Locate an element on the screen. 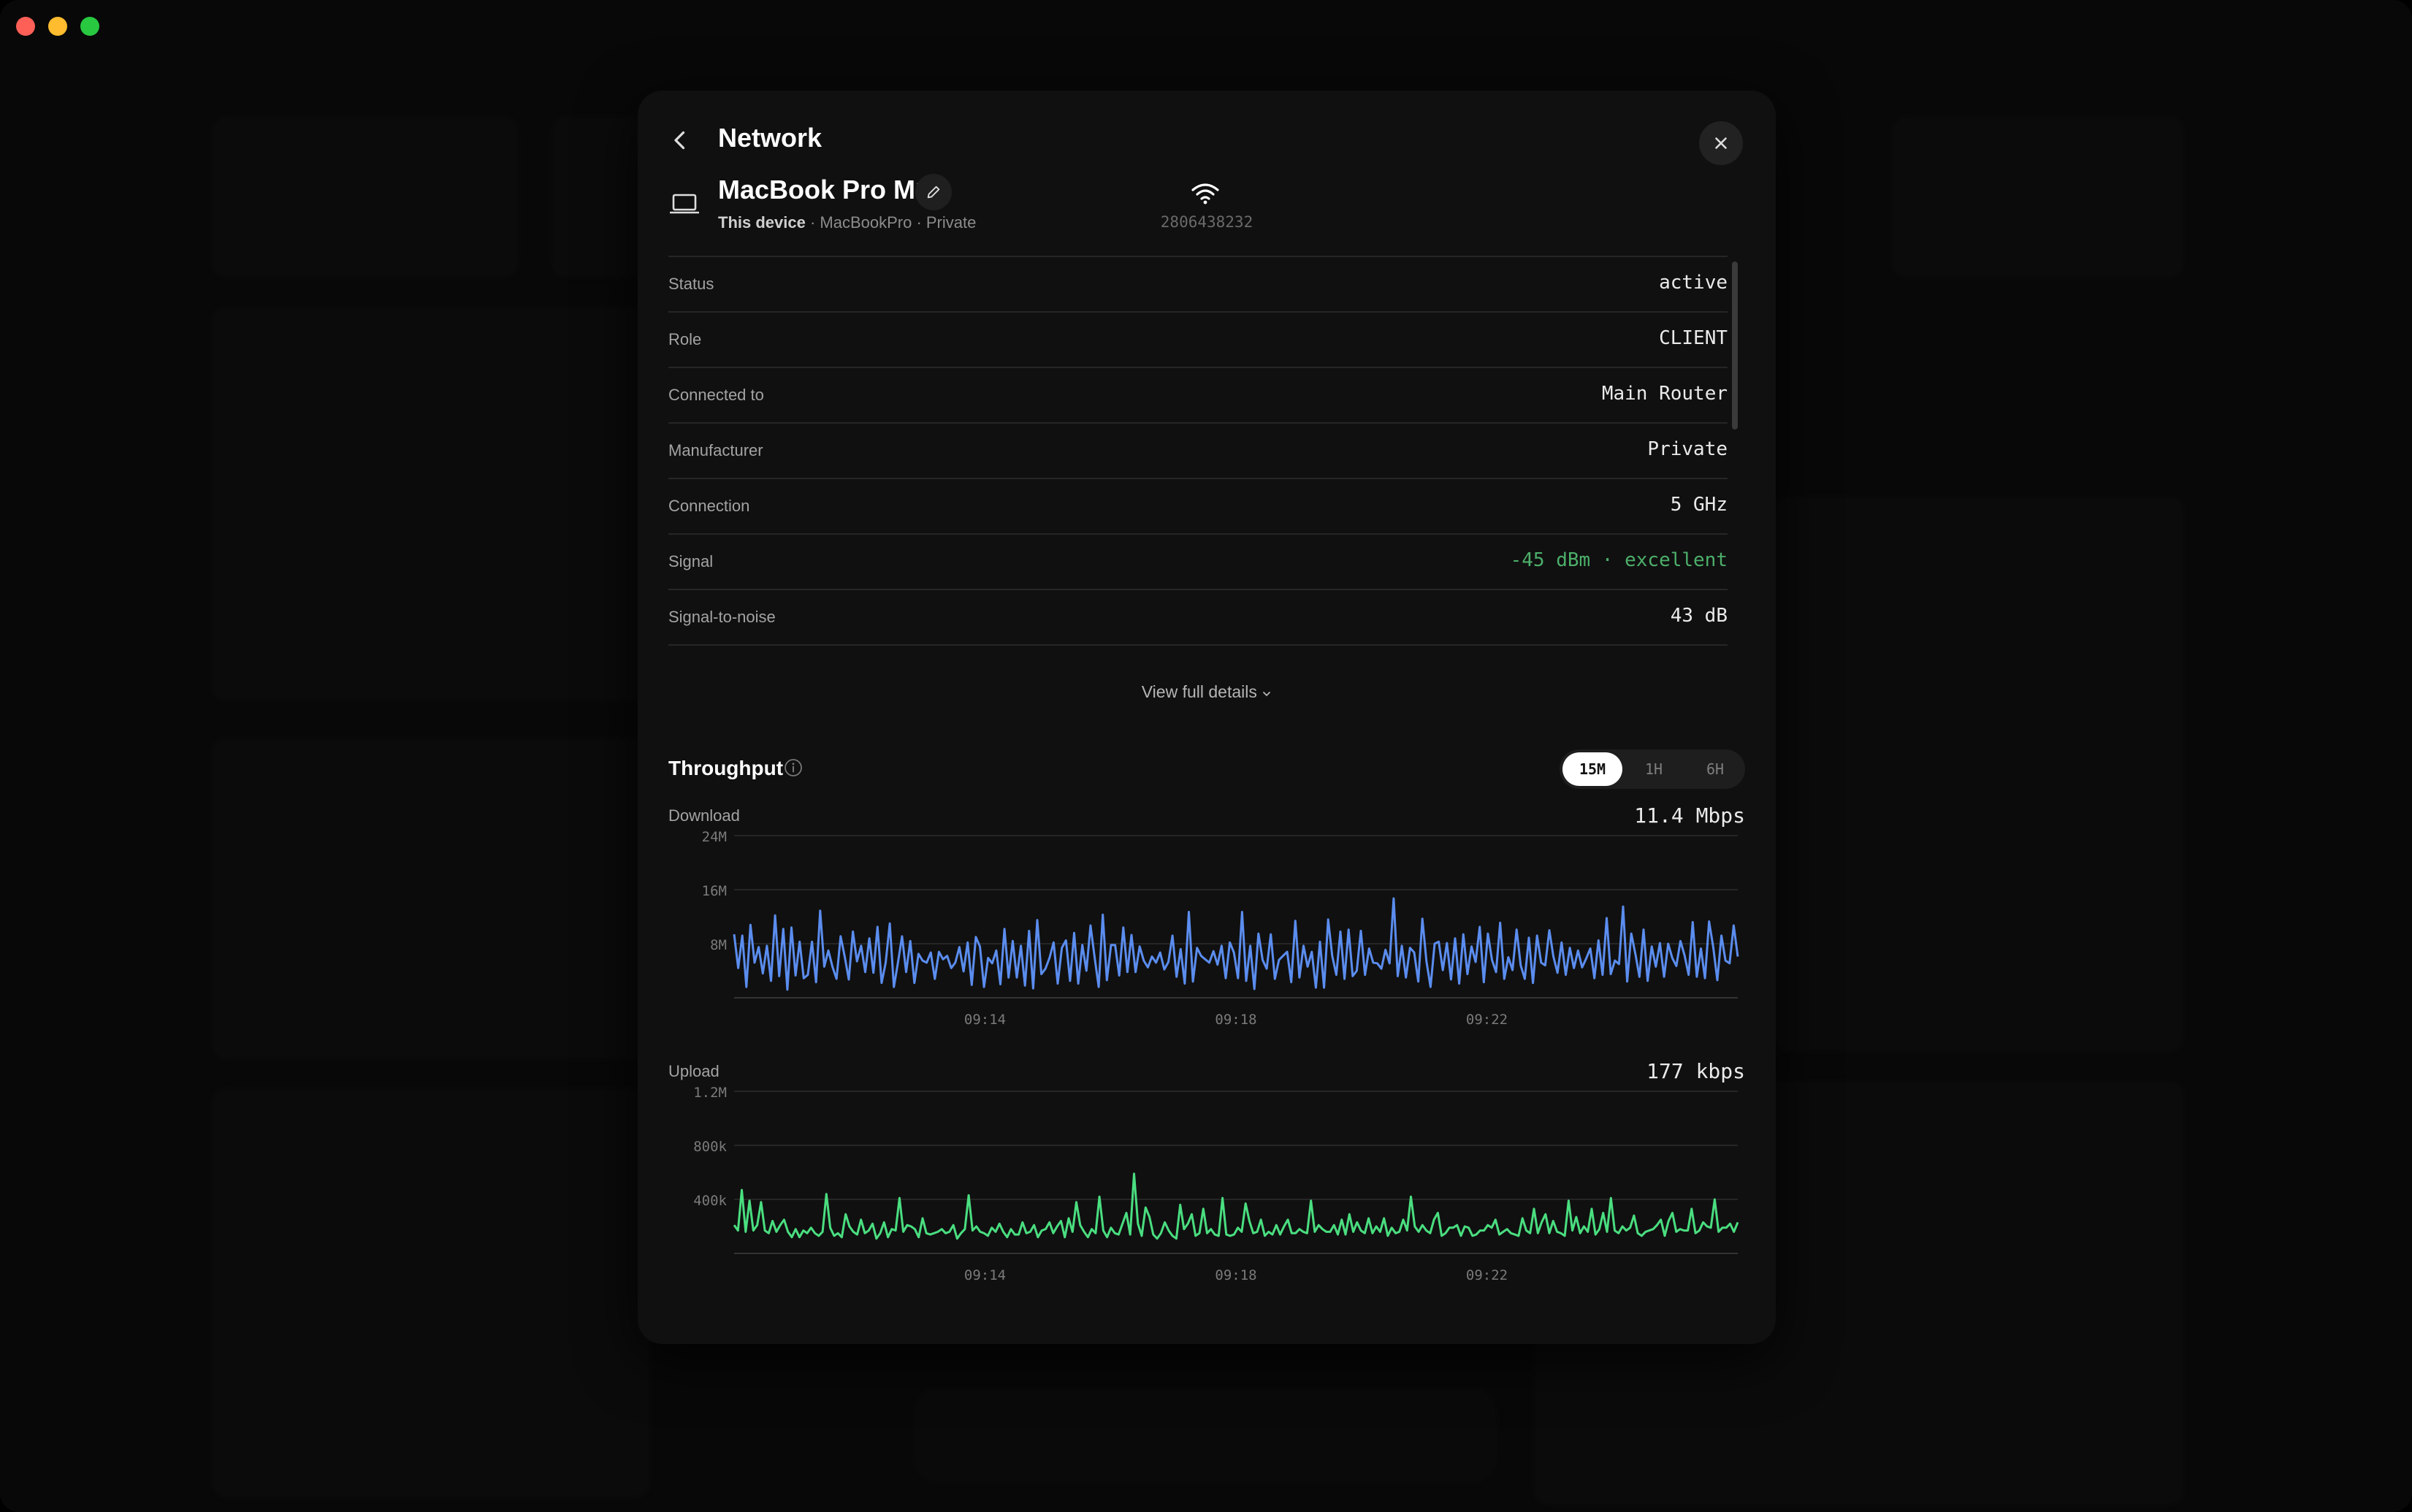 This screenshot has width=2412, height=1512. device-subtitle-strong: This device is located at coordinates (762, 222).